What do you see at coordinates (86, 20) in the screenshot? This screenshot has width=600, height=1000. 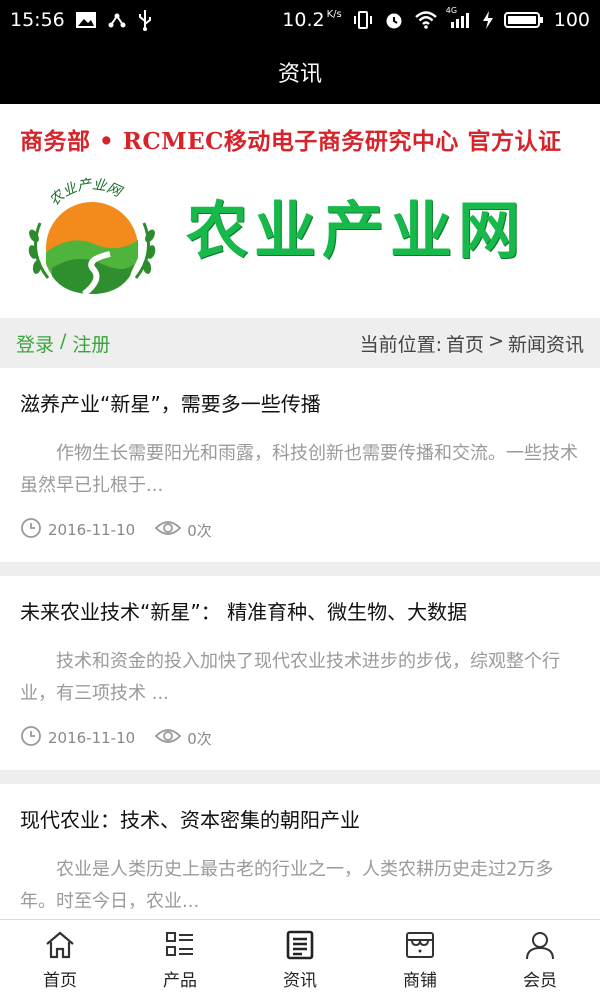 I see `image-icon` at bounding box center [86, 20].